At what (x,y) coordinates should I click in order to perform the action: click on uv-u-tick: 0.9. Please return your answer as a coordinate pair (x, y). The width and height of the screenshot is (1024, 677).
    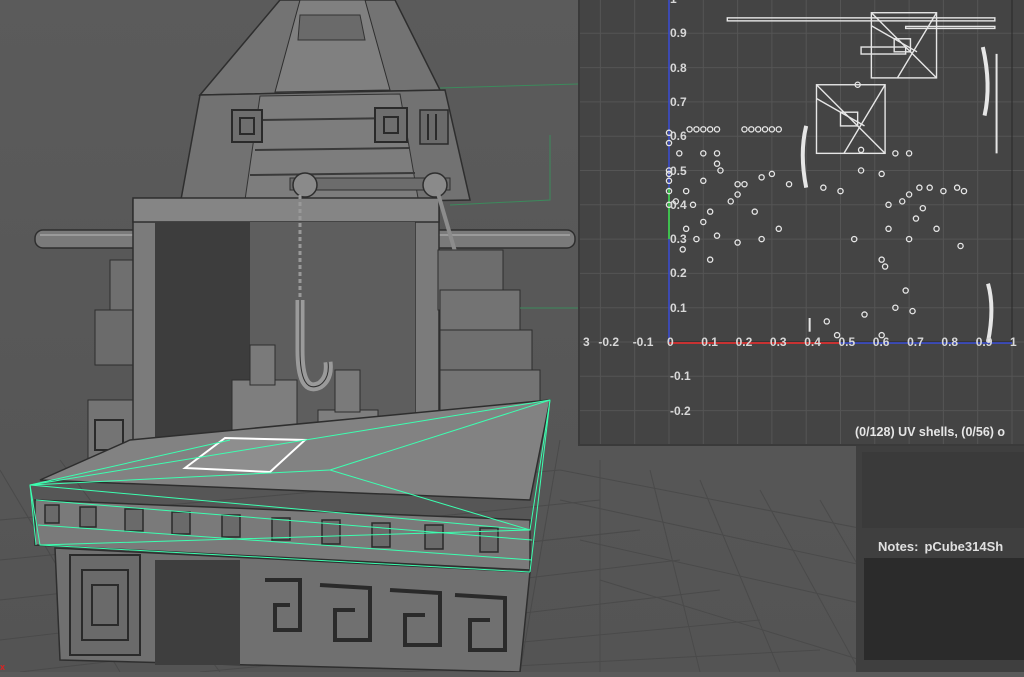
    Looking at the image, I should click on (984, 342).